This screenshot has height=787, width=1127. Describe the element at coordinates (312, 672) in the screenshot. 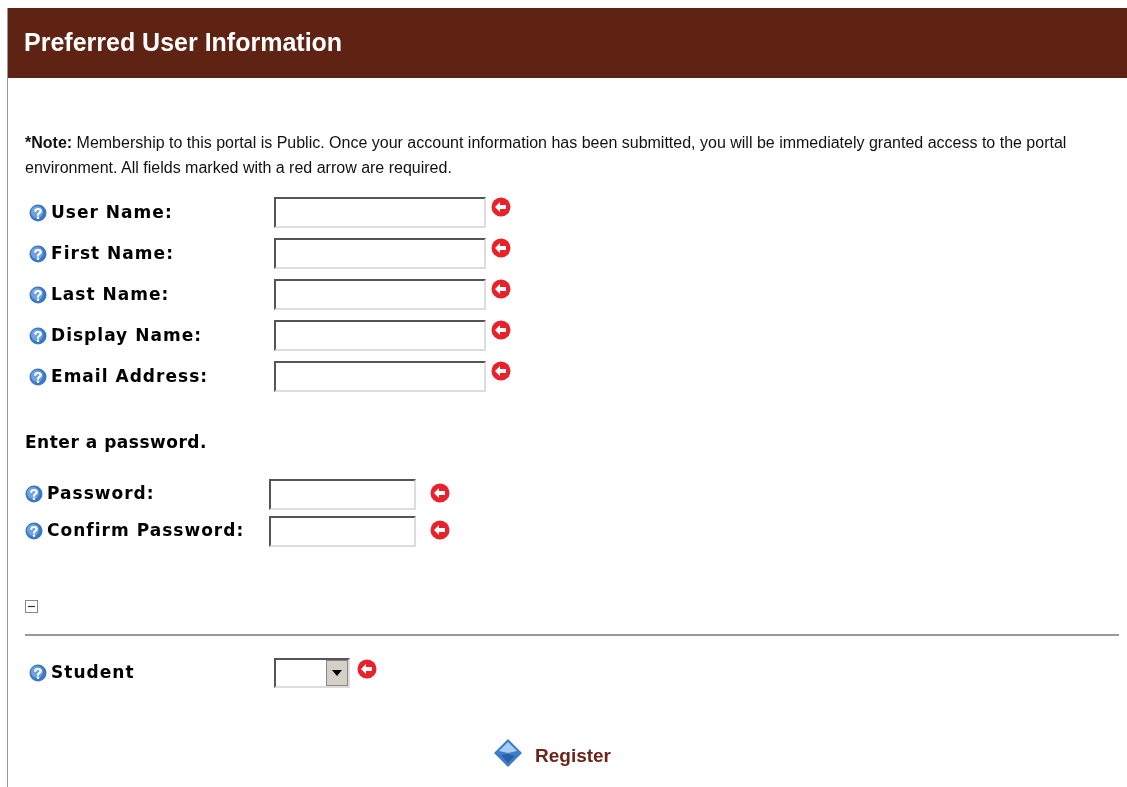

I see `dropdown` at that location.